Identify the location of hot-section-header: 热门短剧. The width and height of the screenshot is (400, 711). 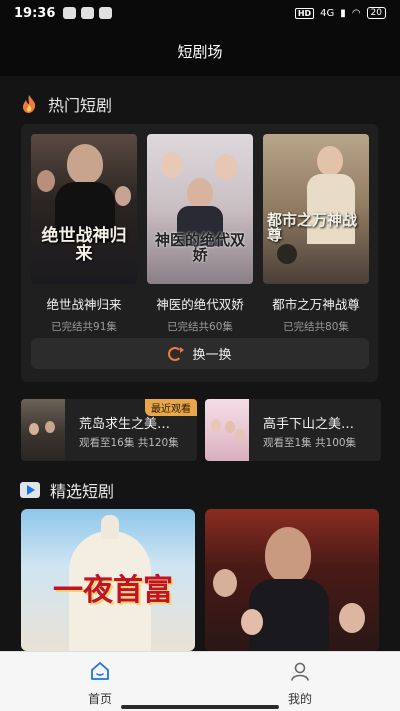
(66, 104).